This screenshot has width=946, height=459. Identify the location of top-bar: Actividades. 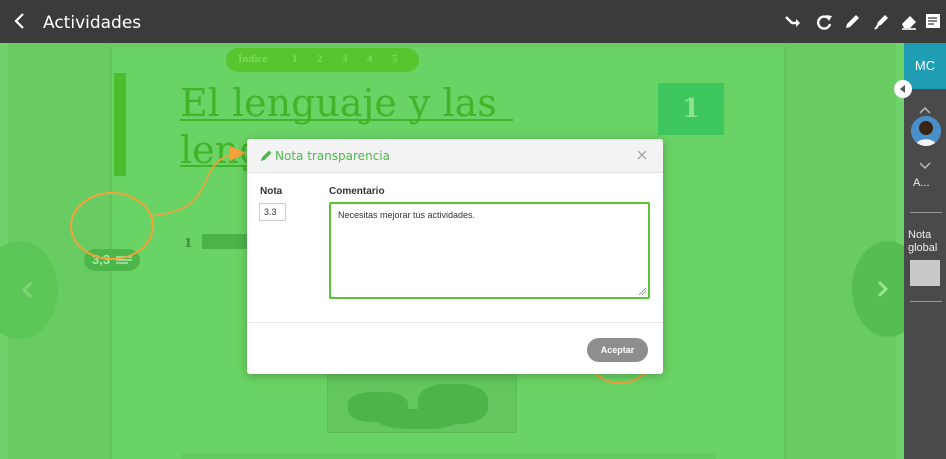
(473, 21).